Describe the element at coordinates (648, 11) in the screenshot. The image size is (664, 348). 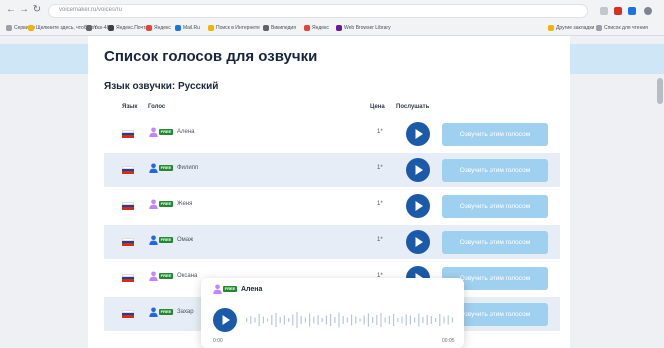
I see `profile-icon` at that location.